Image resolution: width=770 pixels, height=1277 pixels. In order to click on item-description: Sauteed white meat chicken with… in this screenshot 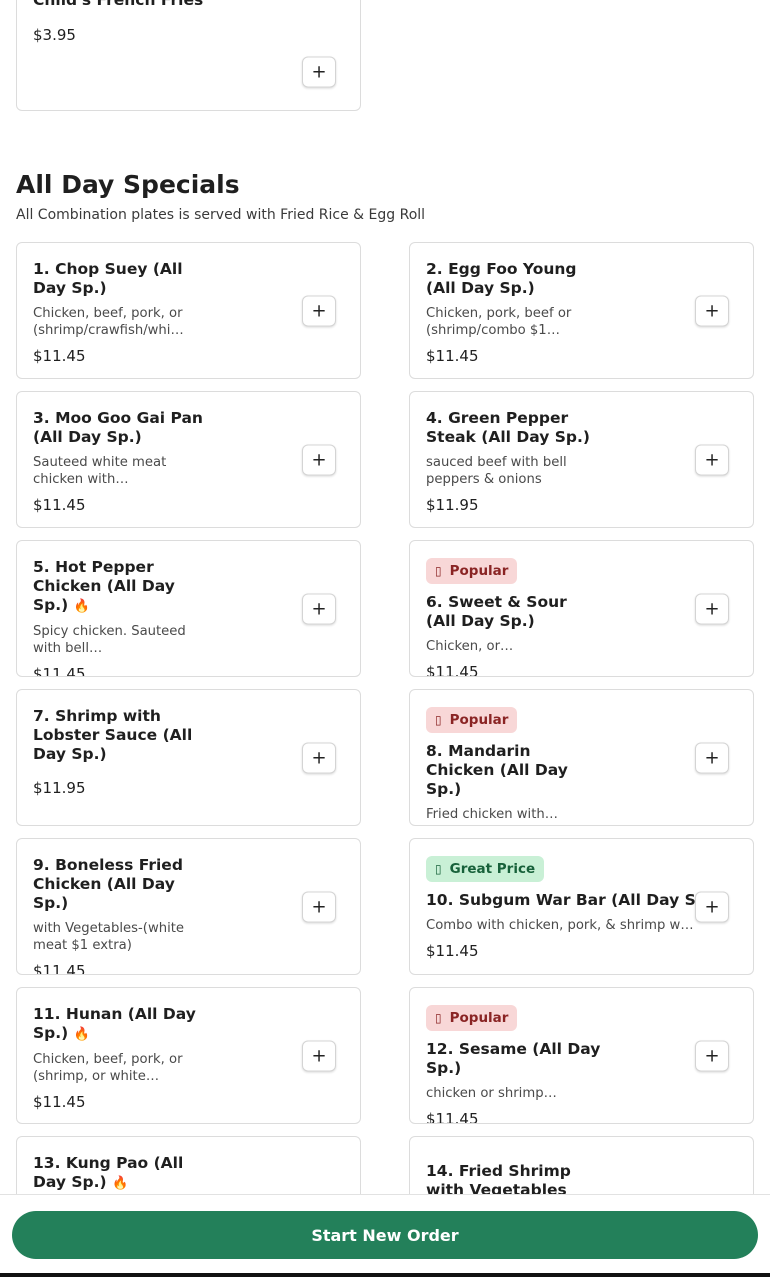, I will do `click(100, 471)`.